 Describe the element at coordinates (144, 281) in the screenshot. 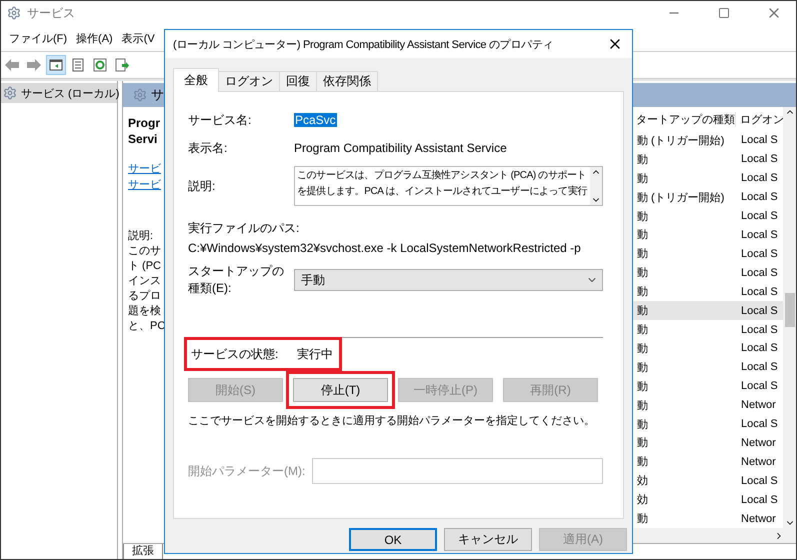

I see `description-text: インス` at that location.